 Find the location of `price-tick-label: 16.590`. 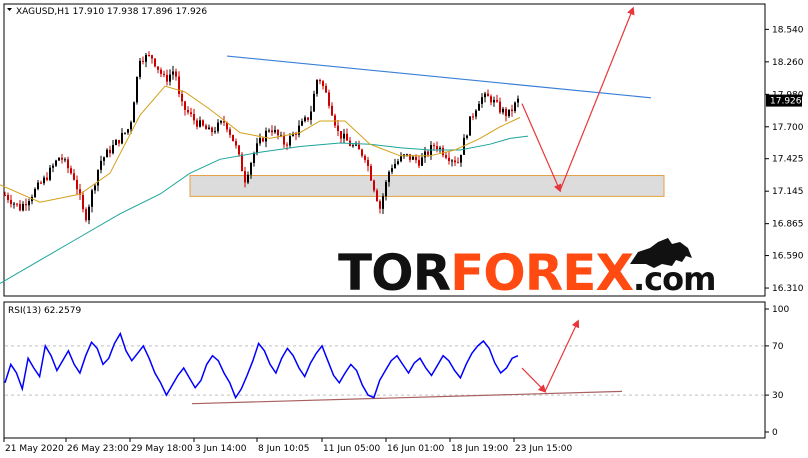

price-tick-label: 16.590 is located at coordinates (788, 257).